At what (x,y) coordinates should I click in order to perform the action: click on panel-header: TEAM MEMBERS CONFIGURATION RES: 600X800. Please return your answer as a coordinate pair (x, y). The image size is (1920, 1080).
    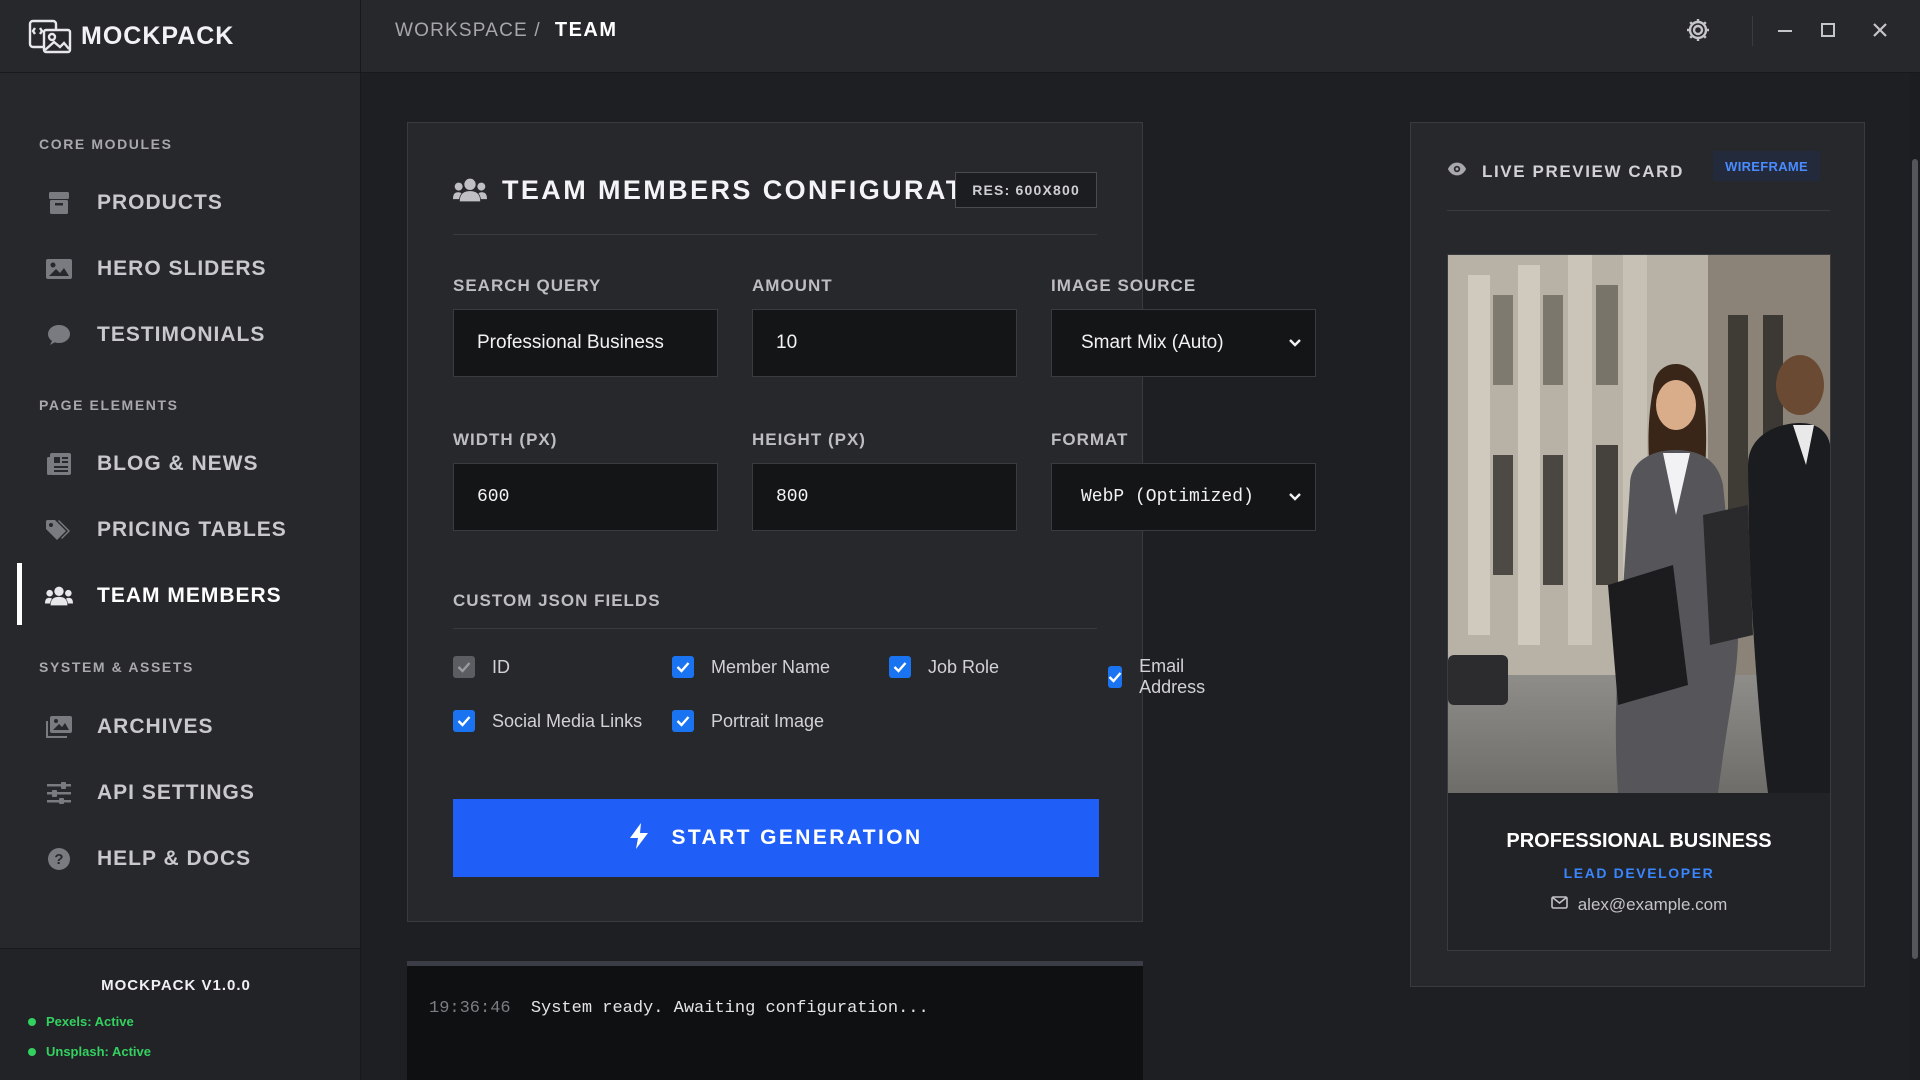
    Looking at the image, I should click on (775, 203).